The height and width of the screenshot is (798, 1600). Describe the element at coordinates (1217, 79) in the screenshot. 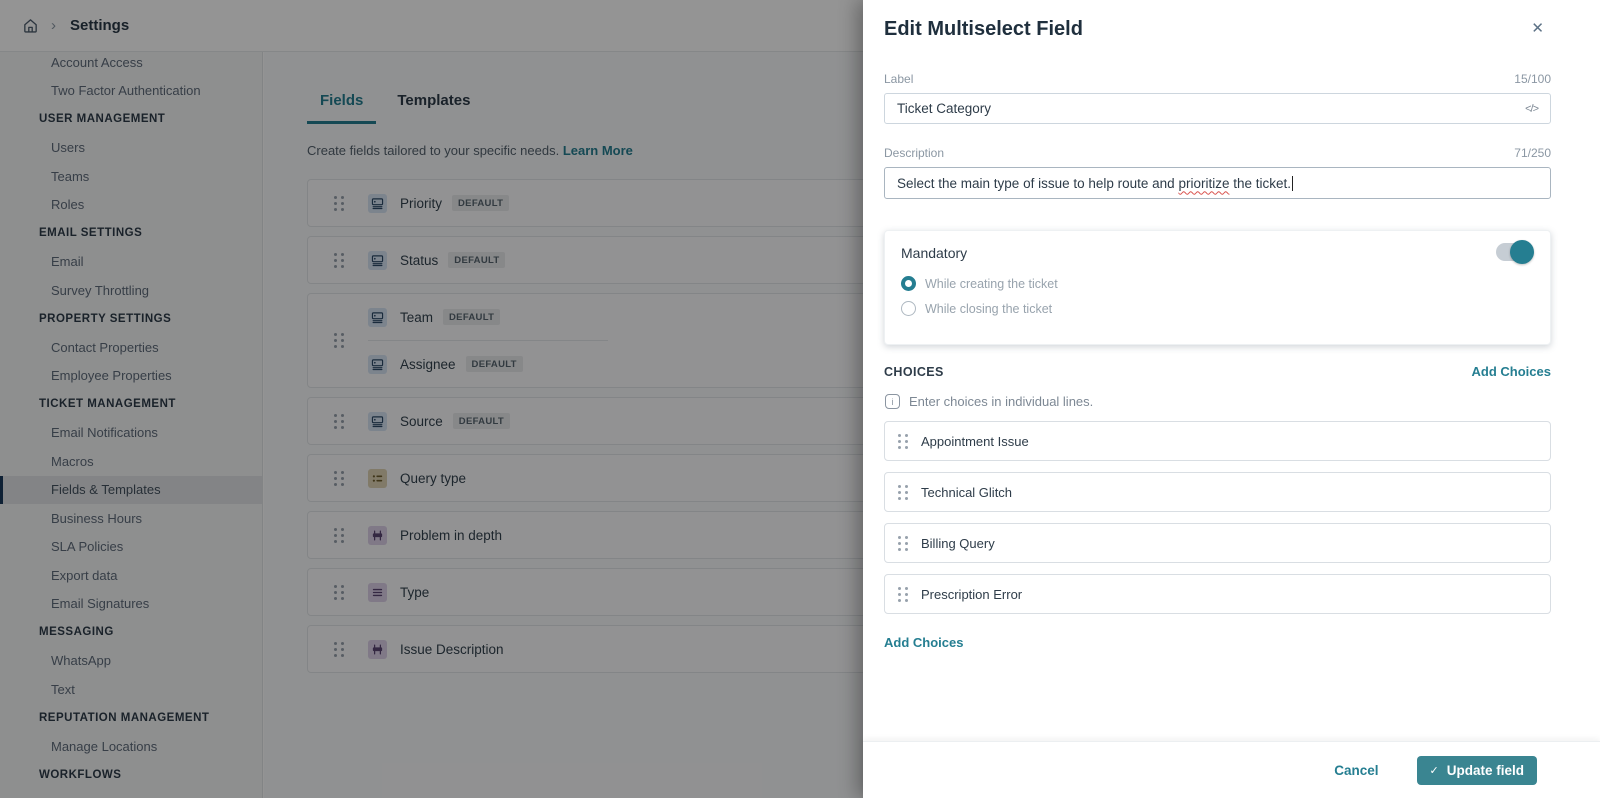

I see `label-field-row: Label 15/100` at that location.